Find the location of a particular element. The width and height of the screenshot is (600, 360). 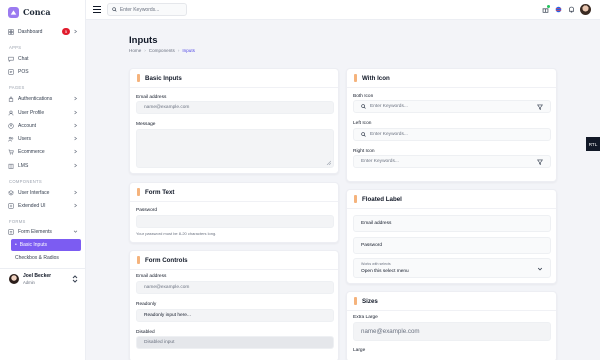

search-box is located at coordinates (147, 9).